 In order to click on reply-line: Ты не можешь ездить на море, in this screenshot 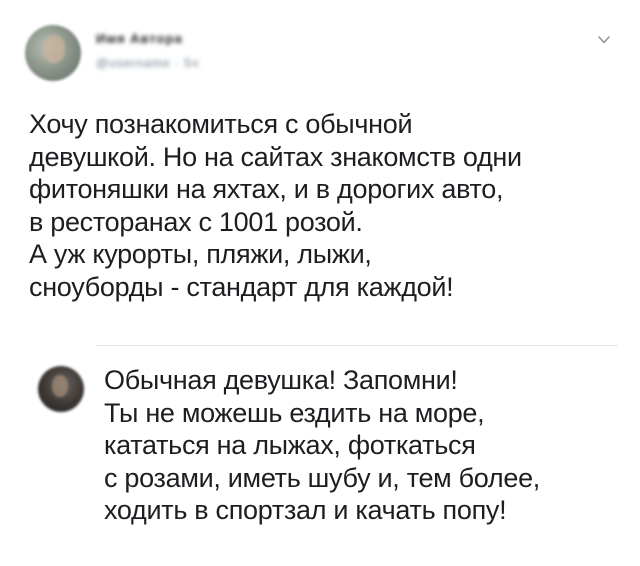, I will do `click(294, 412)`.